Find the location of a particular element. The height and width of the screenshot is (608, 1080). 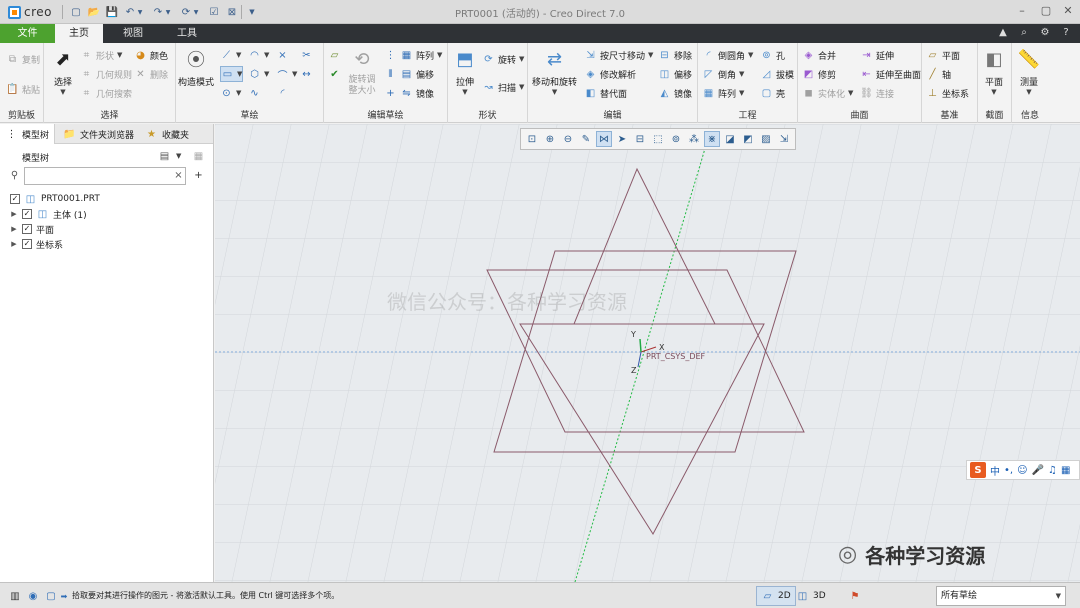

draft-button: ◿ 拔模 is located at coordinates (777, 74).